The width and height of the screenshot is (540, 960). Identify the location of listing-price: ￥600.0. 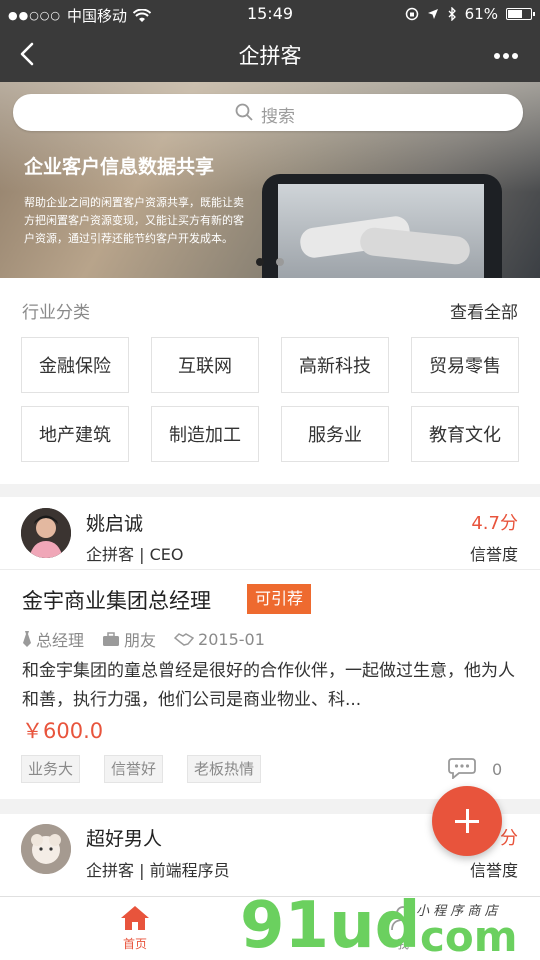
(63, 731).